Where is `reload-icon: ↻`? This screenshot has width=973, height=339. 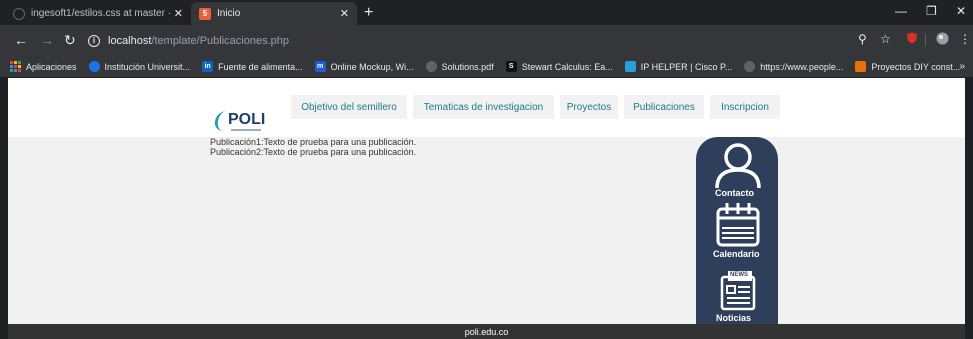 reload-icon: ↻ is located at coordinates (70, 40).